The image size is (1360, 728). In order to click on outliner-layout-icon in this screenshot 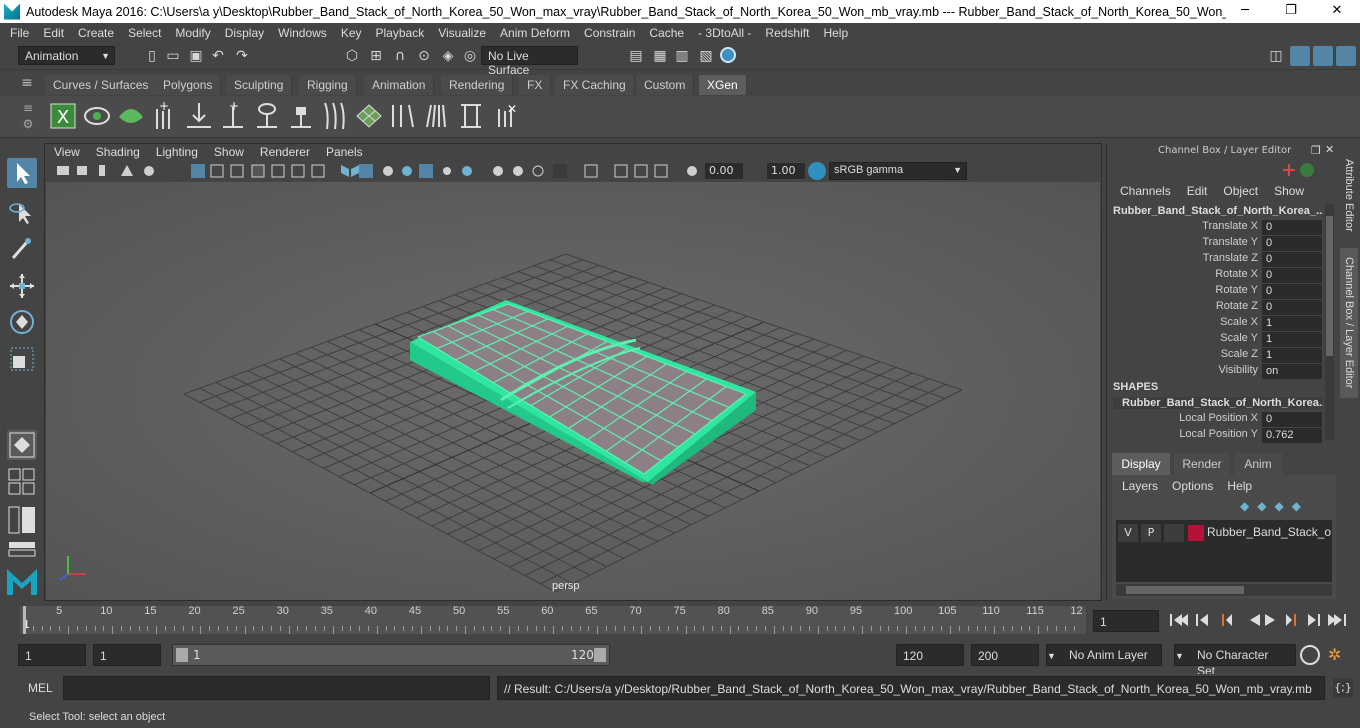, I will do `click(22, 520)`.